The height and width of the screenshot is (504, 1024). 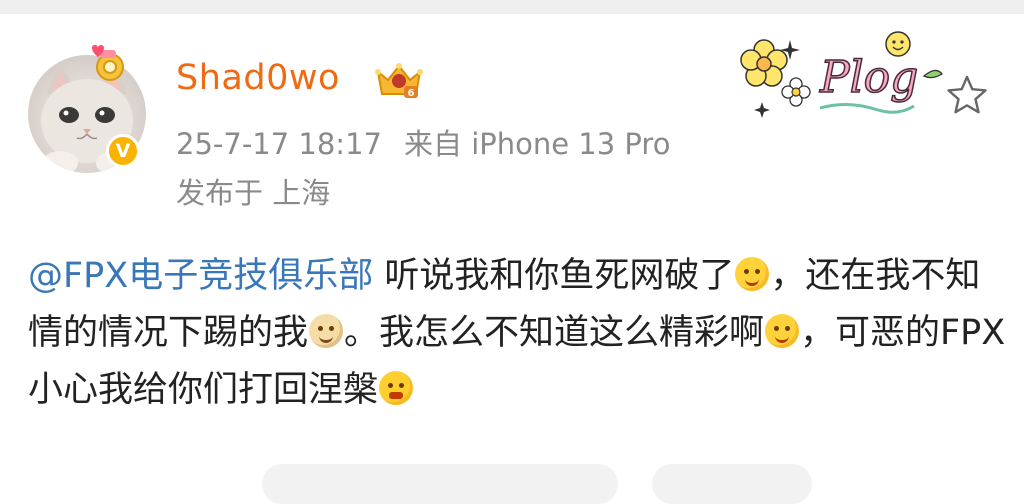 What do you see at coordinates (123, 151) in the screenshot?
I see `verified-badge: V` at bounding box center [123, 151].